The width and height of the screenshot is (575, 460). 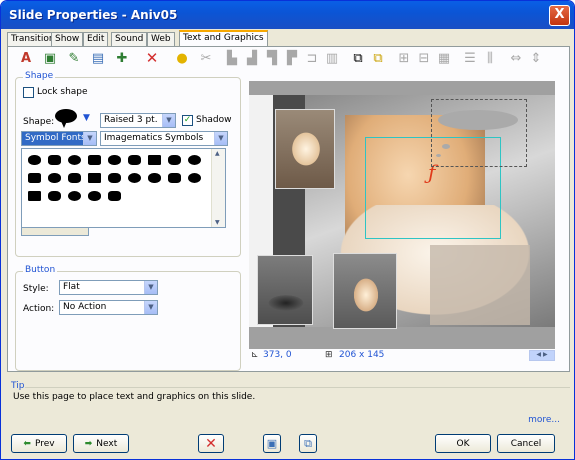 What do you see at coordinates (217, 153) in the screenshot?
I see `scroll-up-icon: ▲` at bounding box center [217, 153].